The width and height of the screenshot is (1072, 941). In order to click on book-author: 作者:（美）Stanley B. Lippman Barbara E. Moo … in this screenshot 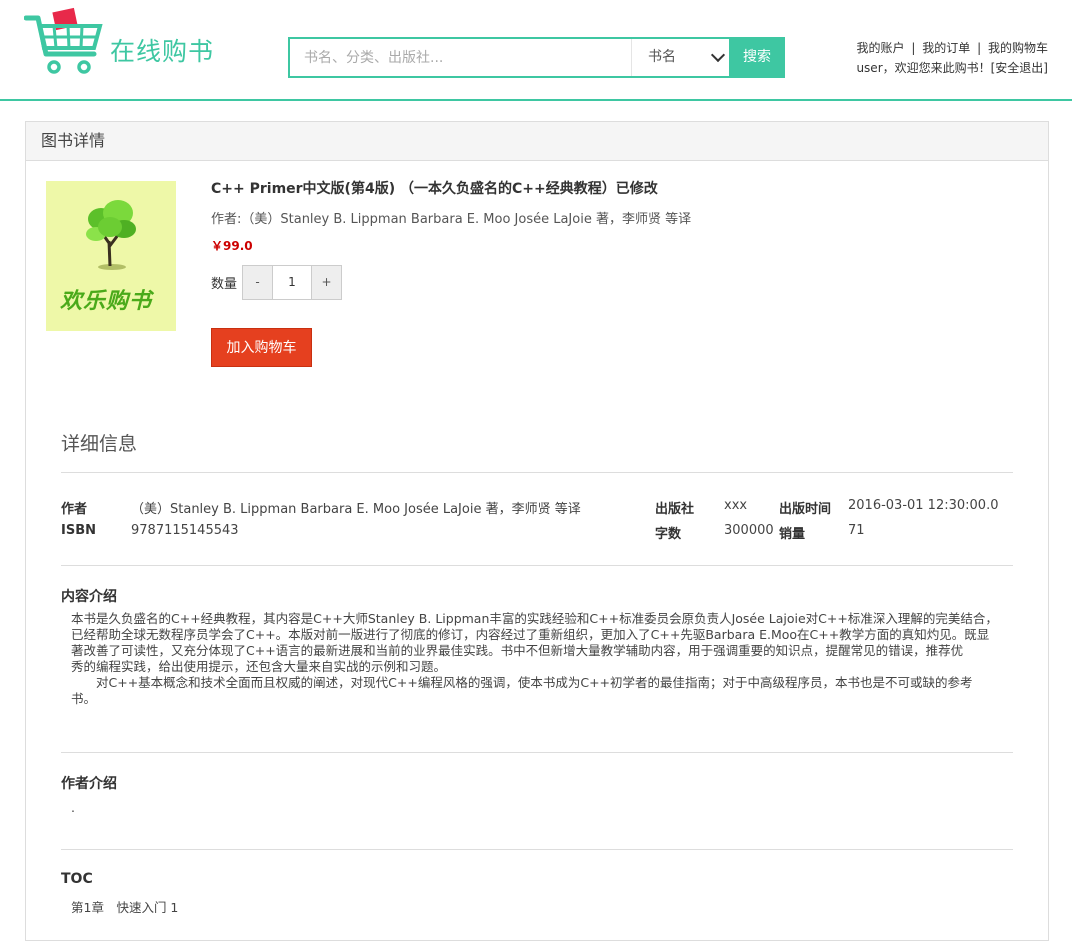, I will do `click(451, 219)`.